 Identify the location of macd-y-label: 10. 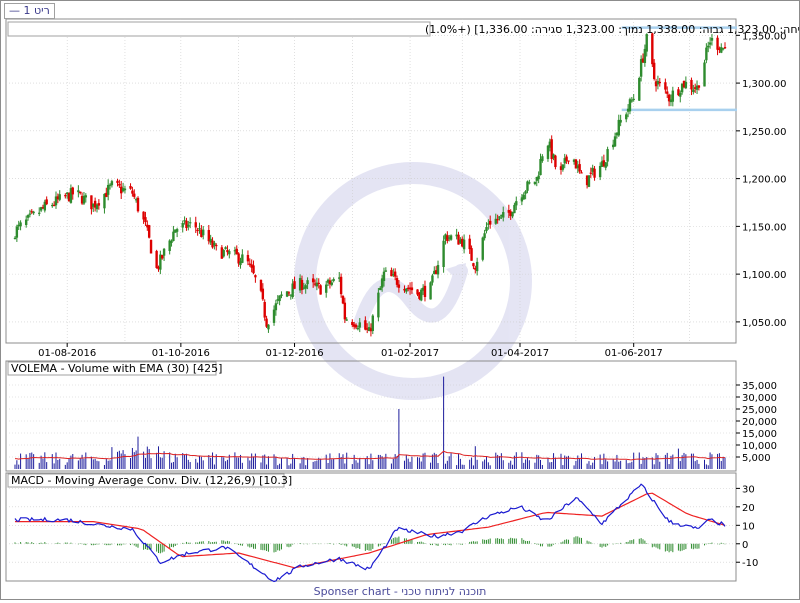
(748, 526).